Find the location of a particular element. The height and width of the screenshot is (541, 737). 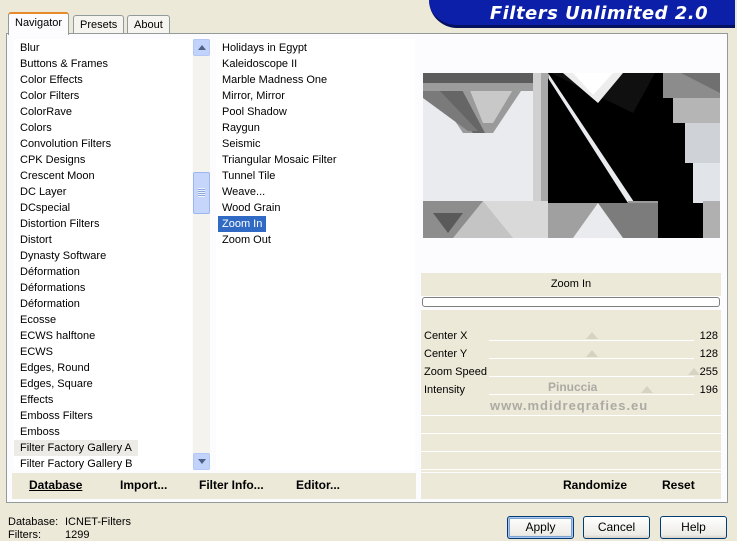

param-name: Center X is located at coordinates (446, 336).